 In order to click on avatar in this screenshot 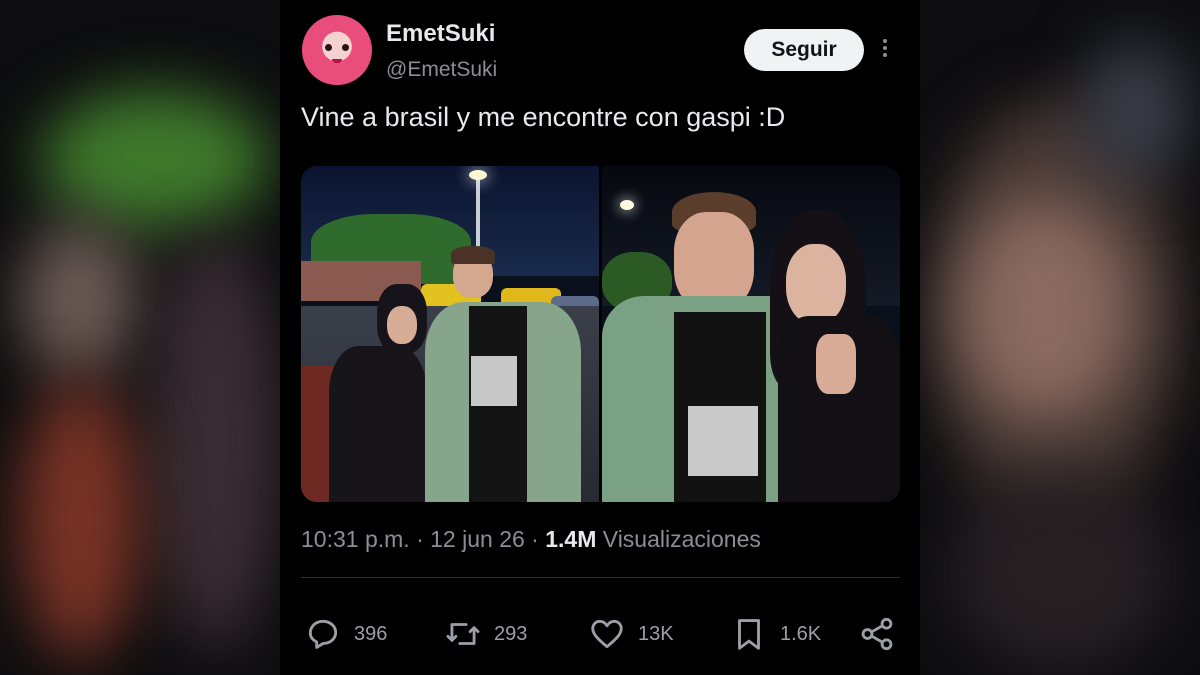, I will do `click(337, 50)`.